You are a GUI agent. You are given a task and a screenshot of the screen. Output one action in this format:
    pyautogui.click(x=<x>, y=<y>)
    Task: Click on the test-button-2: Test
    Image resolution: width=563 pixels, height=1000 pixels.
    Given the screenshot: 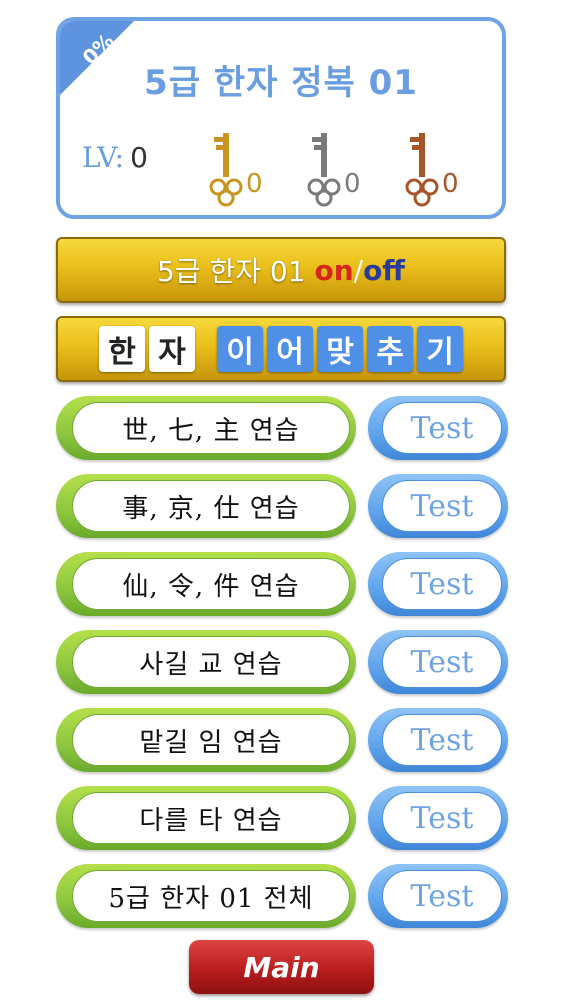 What is the action you would take?
    pyautogui.click(x=438, y=506)
    